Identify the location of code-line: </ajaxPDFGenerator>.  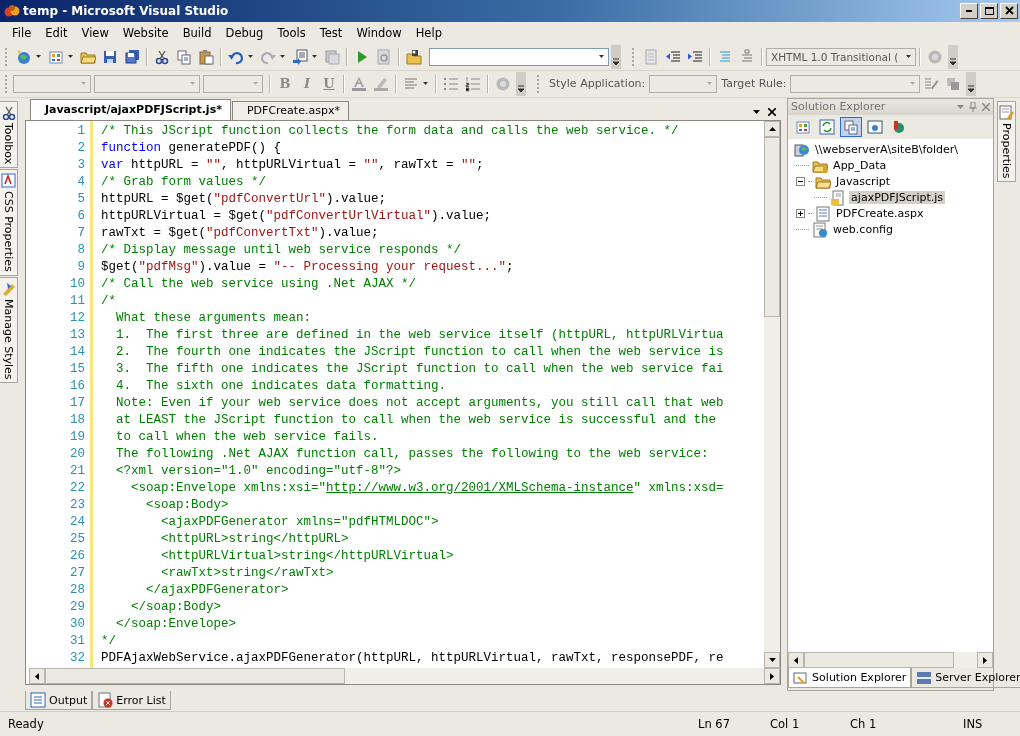
(217, 590).